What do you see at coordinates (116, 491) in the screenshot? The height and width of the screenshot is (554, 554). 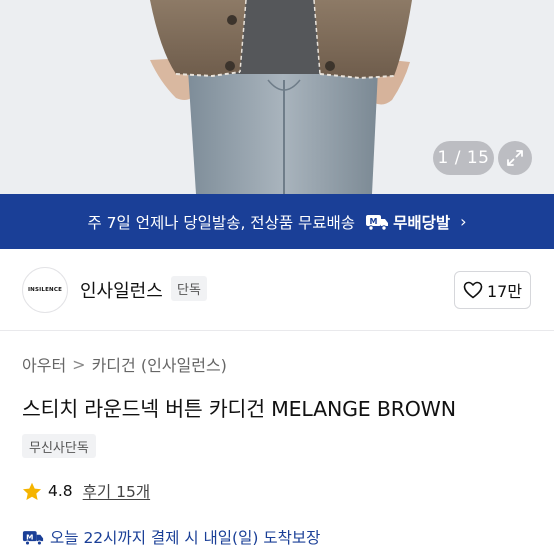 I see `reviews-link: 후기 15개` at bounding box center [116, 491].